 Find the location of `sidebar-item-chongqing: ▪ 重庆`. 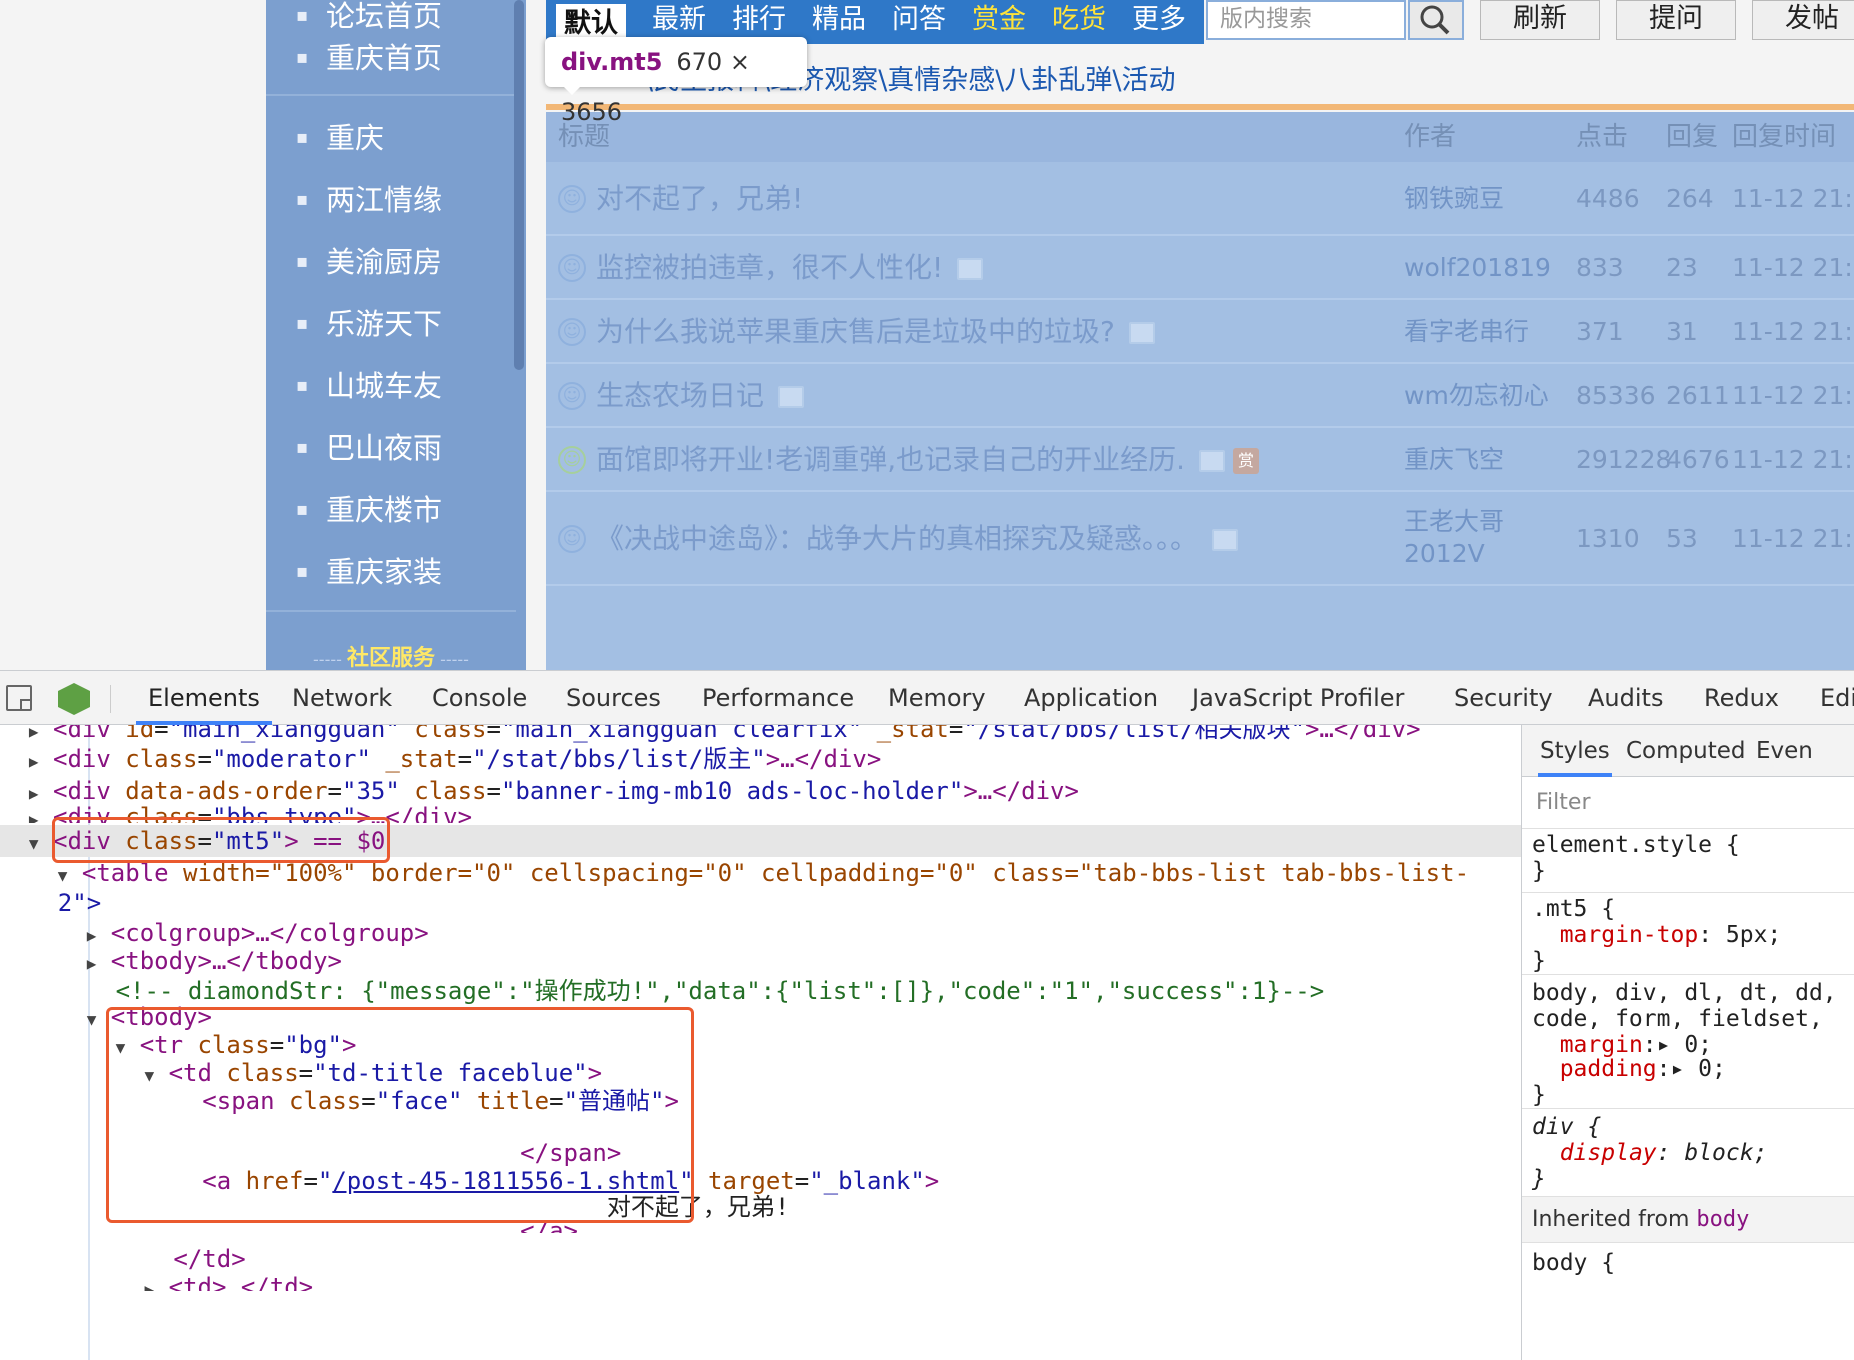

sidebar-item-chongqing: ▪ 重庆 is located at coordinates (391, 138).